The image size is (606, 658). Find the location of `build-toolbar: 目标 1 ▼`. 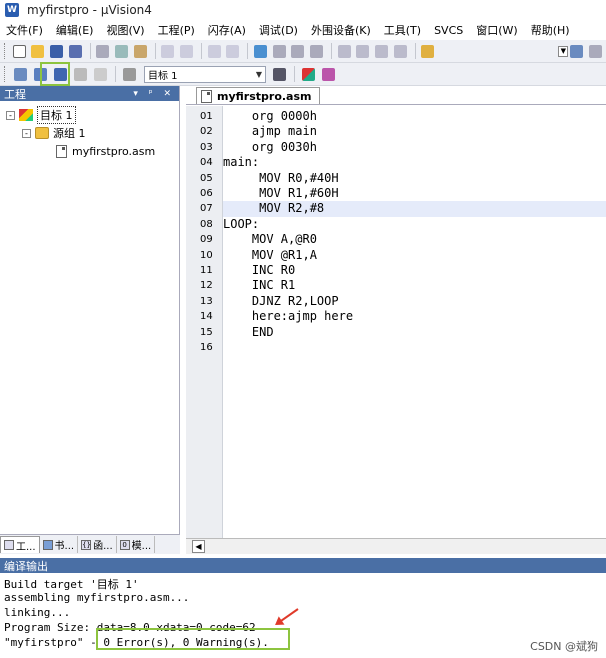

build-toolbar: 目标 1 ▼ is located at coordinates (303, 74).